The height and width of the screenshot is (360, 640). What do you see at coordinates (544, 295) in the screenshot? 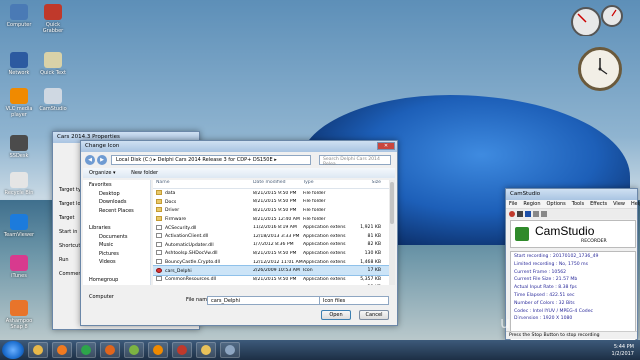
I see `stat-line: Time Elapsed : 422.51 sec` at bounding box center [544, 295].